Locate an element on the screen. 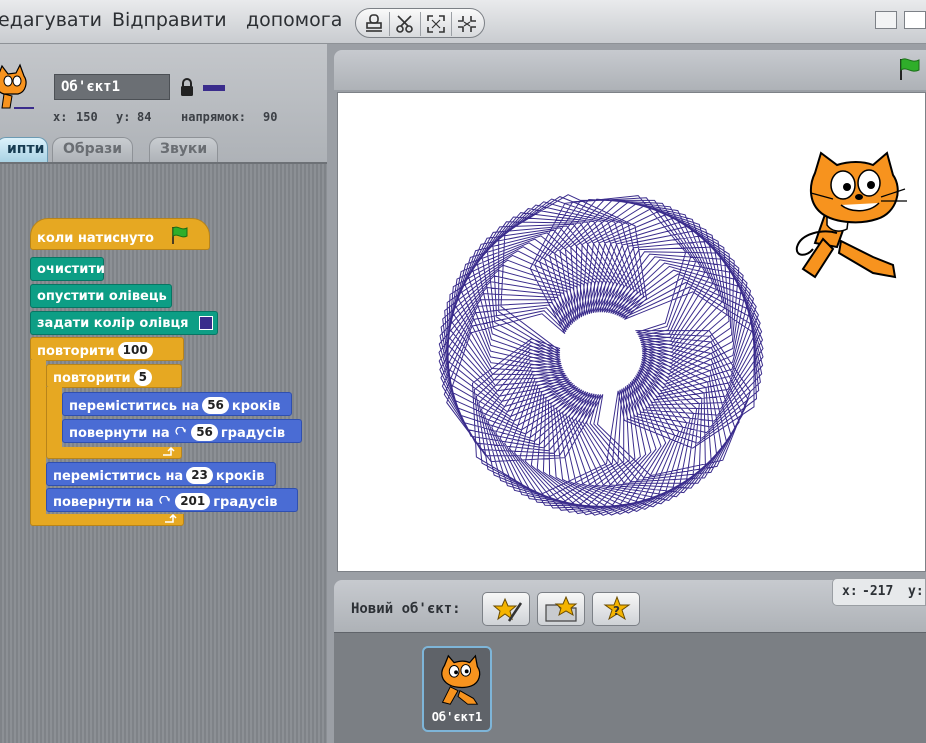  sprite-name-field: Об'єкт1 is located at coordinates (112, 87).